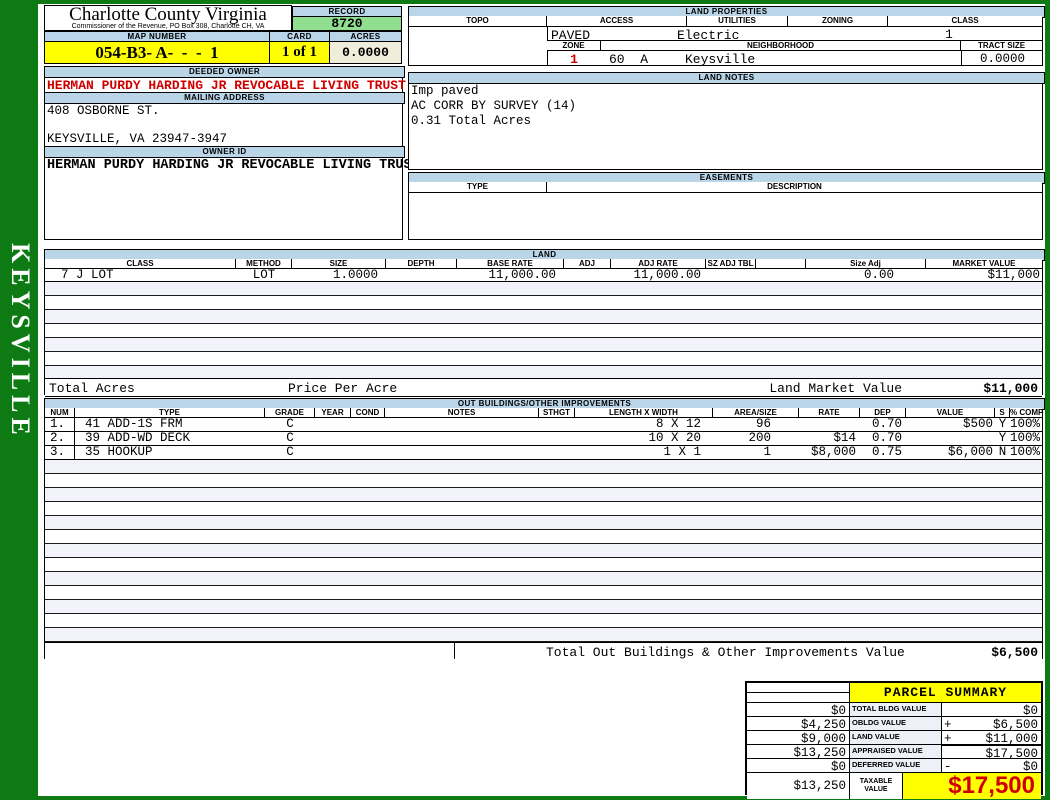  Describe the element at coordinates (299, 52) in the screenshot. I see `card-value: 1 of 1` at that location.